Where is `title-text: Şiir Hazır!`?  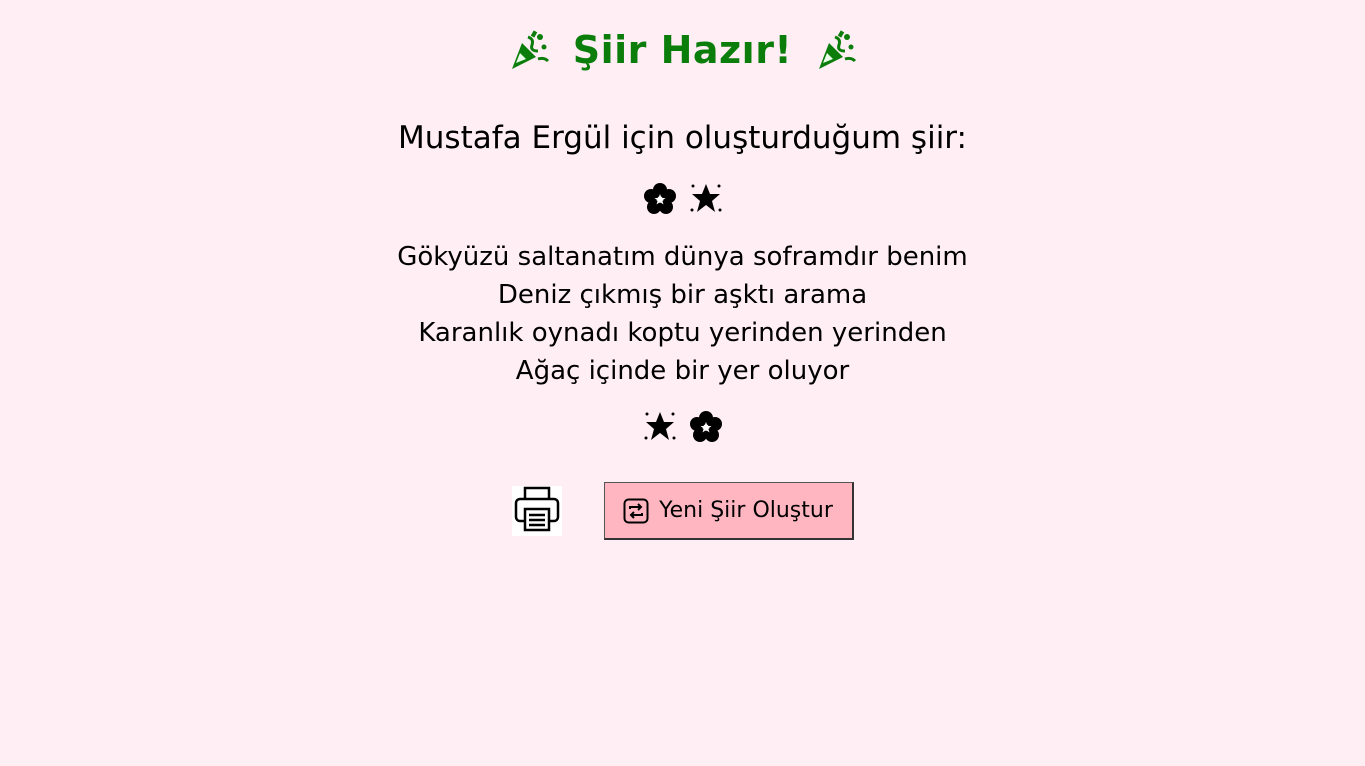 title-text: Şiir Hazır! is located at coordinates (682, 50).